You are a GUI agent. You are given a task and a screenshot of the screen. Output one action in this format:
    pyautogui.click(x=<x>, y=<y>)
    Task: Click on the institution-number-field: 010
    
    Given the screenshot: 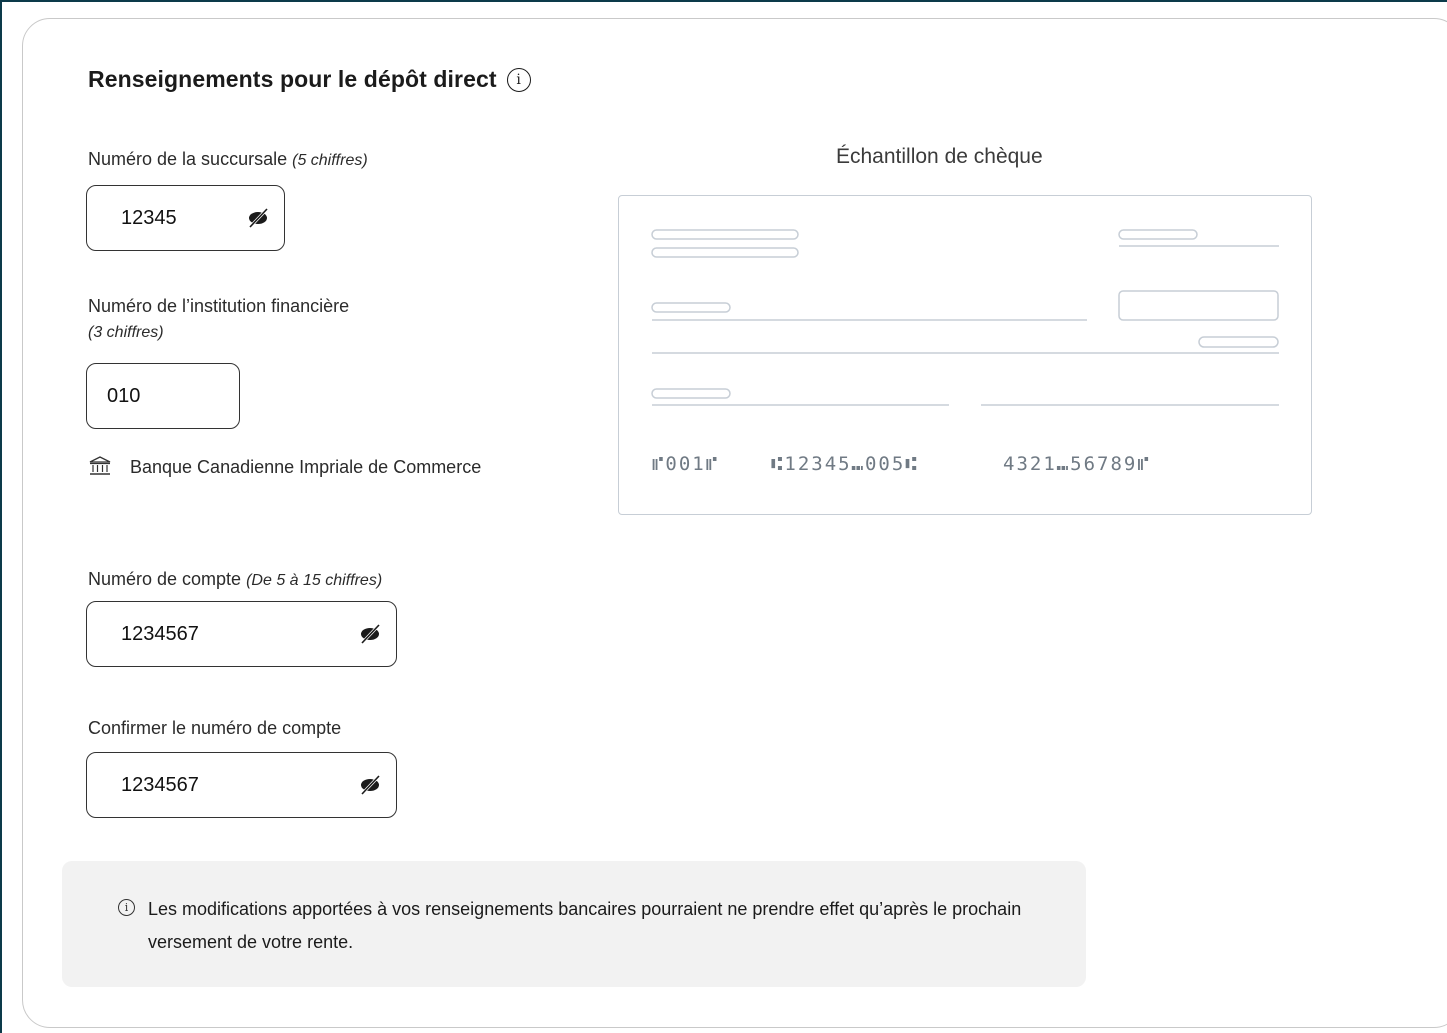 What is the action you would take?
    pyautogui.click(x=163, y=396)
    